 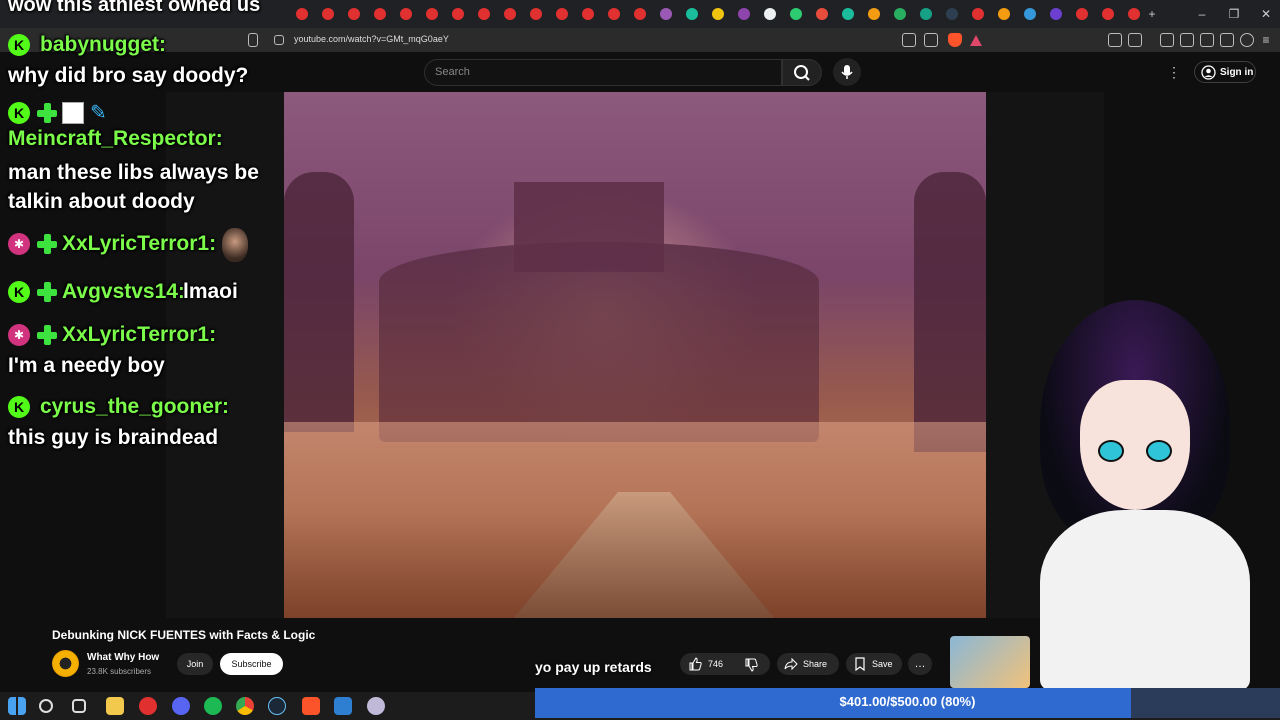 What do you see at coordinates (1111, 451) in the screenshot?
I see `avatar-left-eye` at bounding box center [1111, 451].